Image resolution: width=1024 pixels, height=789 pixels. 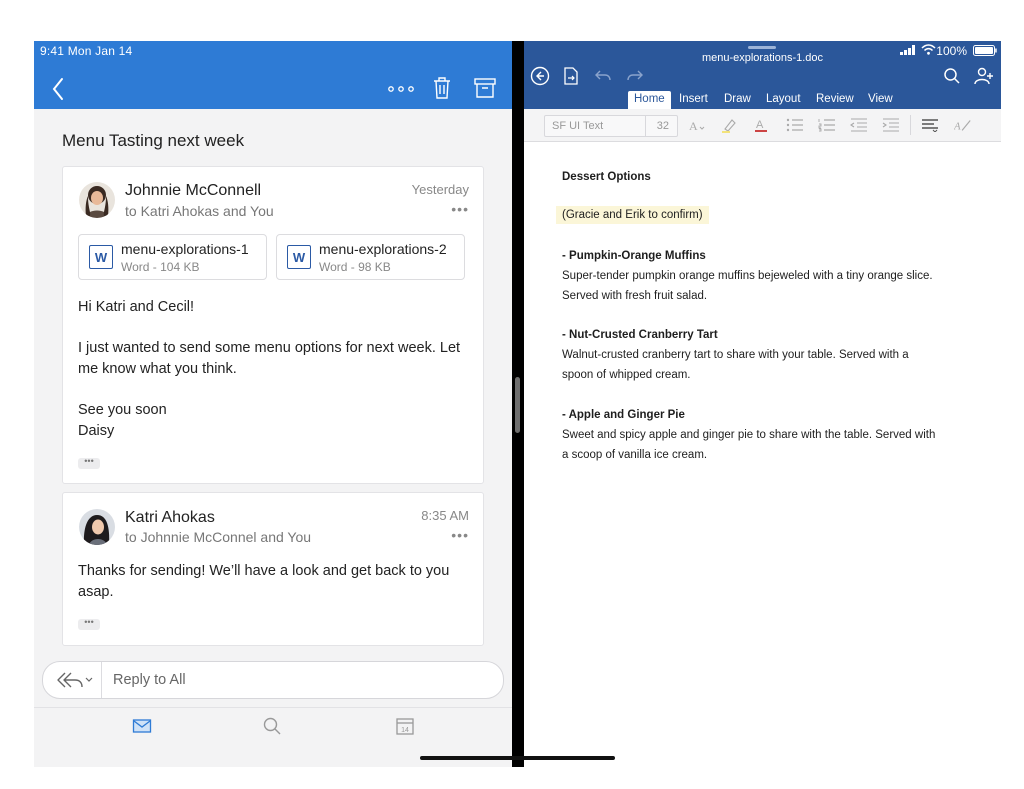 I want to click on item-line: spoon of whipped cream., so click(x=626, y=375).